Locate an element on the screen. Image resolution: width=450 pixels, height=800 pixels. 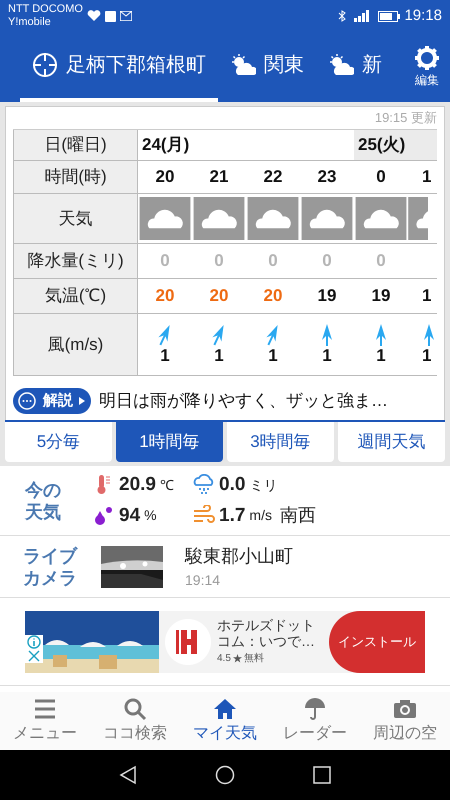
app-icon is located at coordinates (110, 16).